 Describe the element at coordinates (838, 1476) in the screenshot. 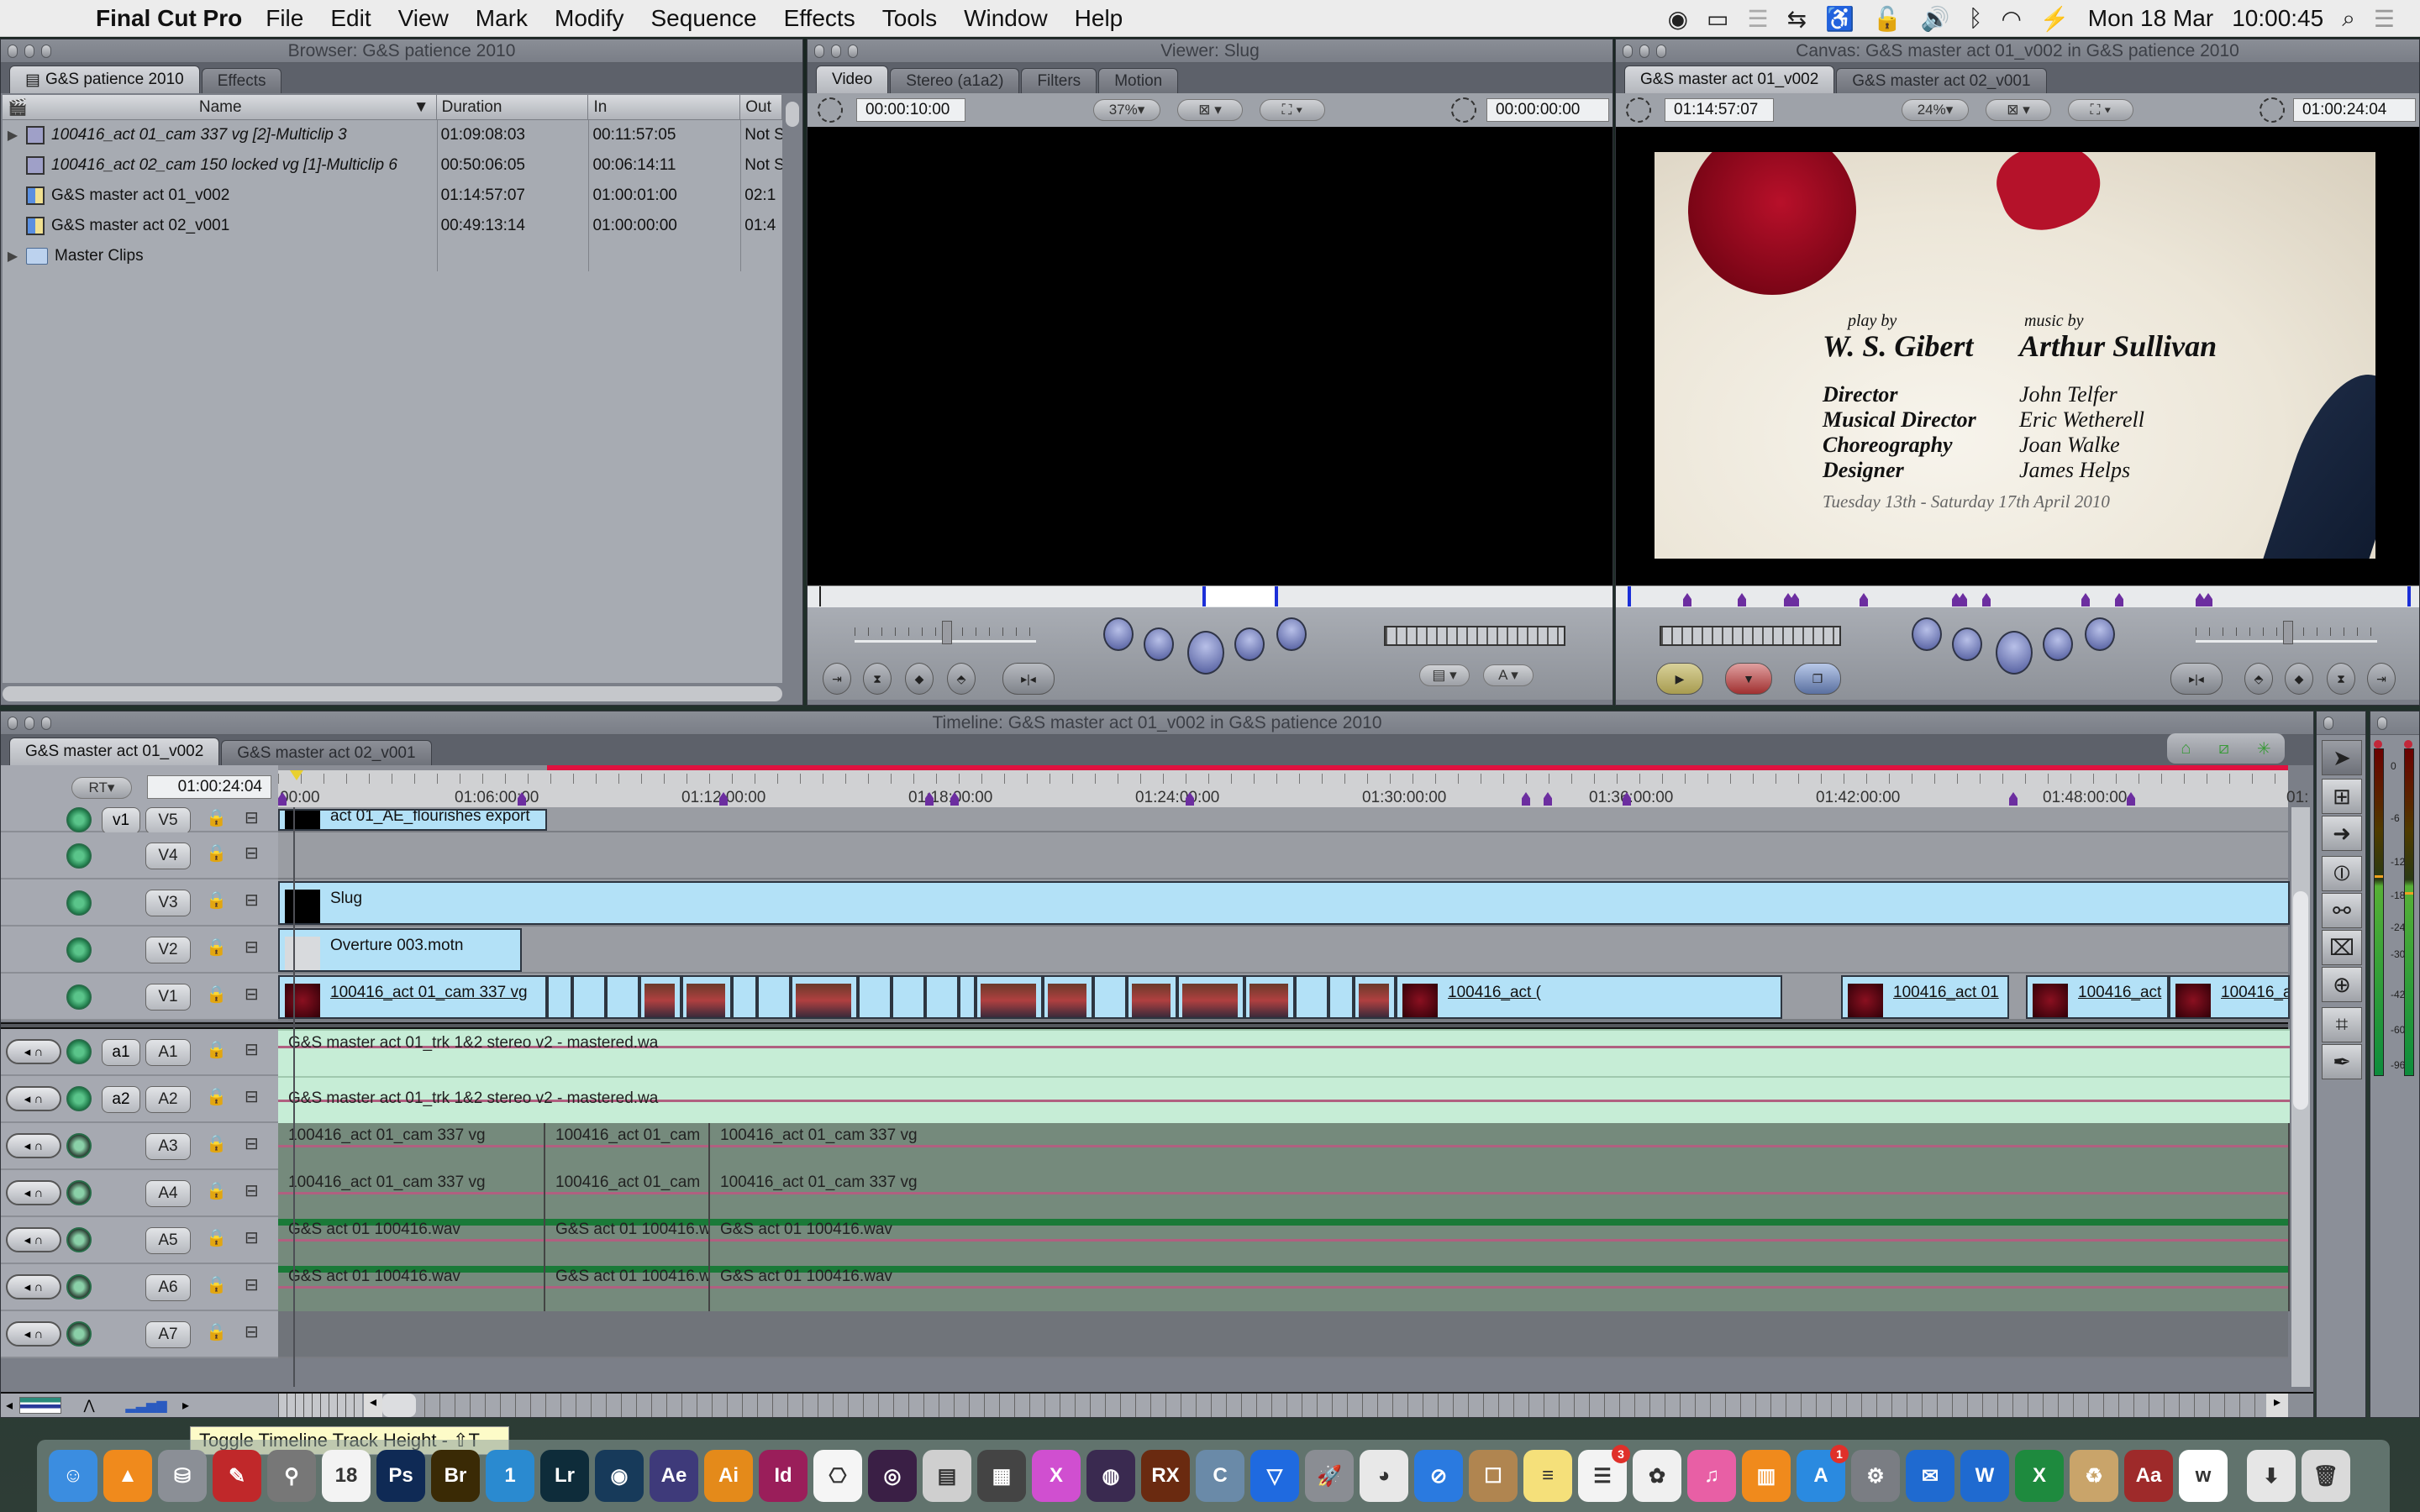

I see `dock-app-acrobat: ⎔` at that location.